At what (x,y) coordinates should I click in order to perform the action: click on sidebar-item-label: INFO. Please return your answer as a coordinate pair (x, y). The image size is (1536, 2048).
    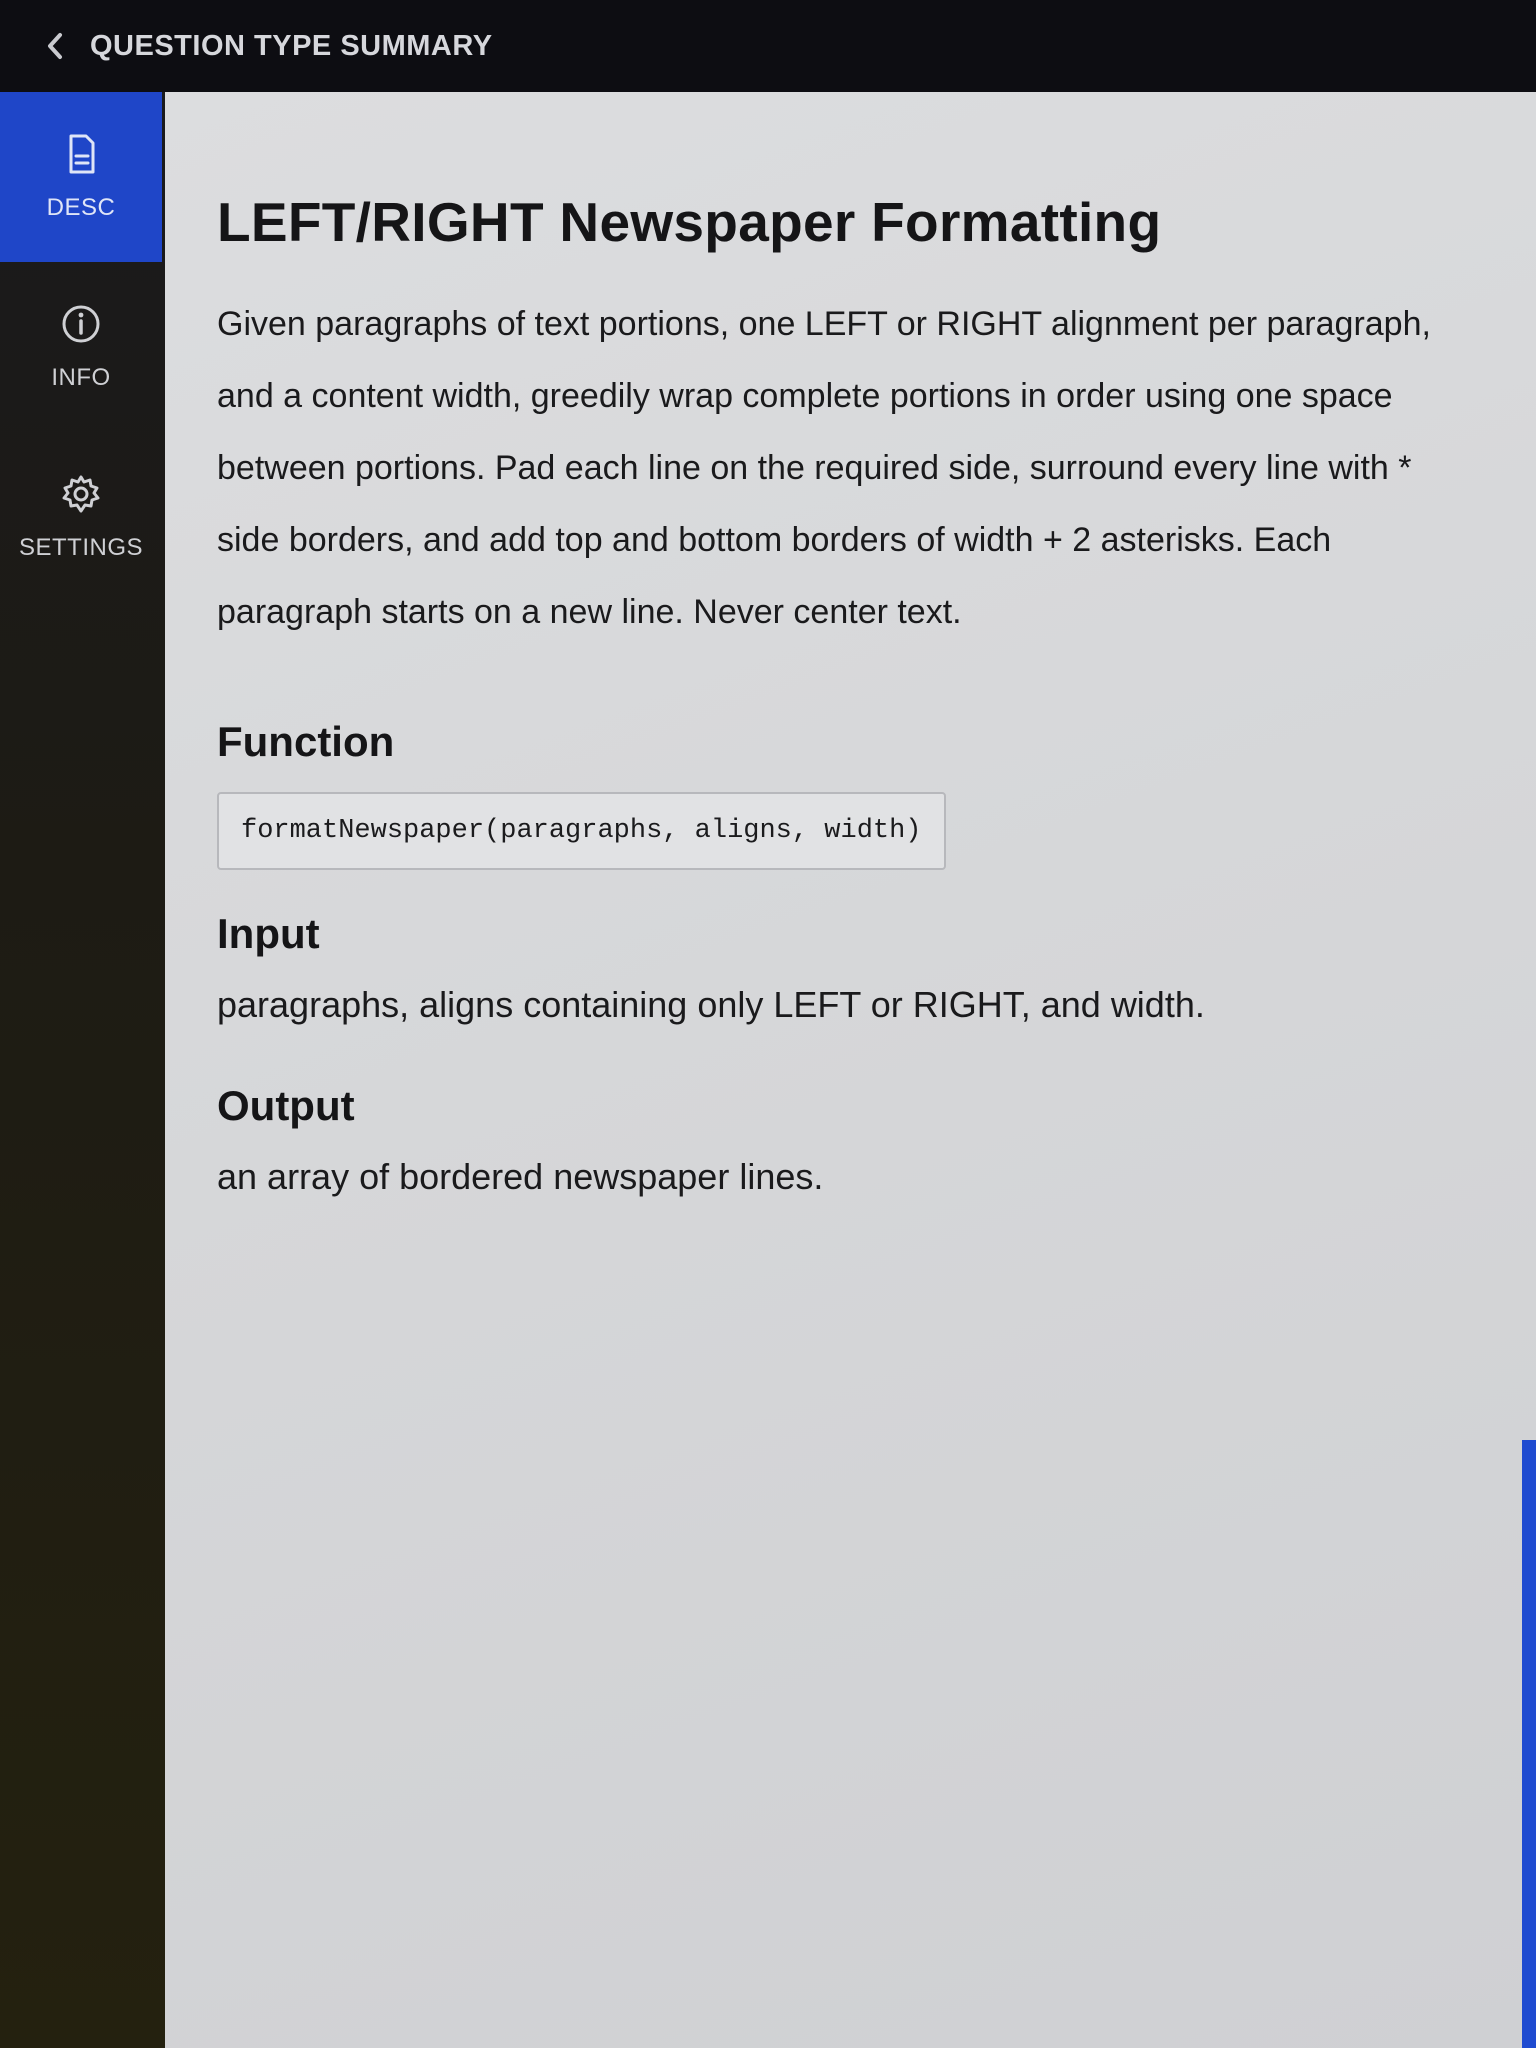
    Looking at the image, I should click on (81, 377).